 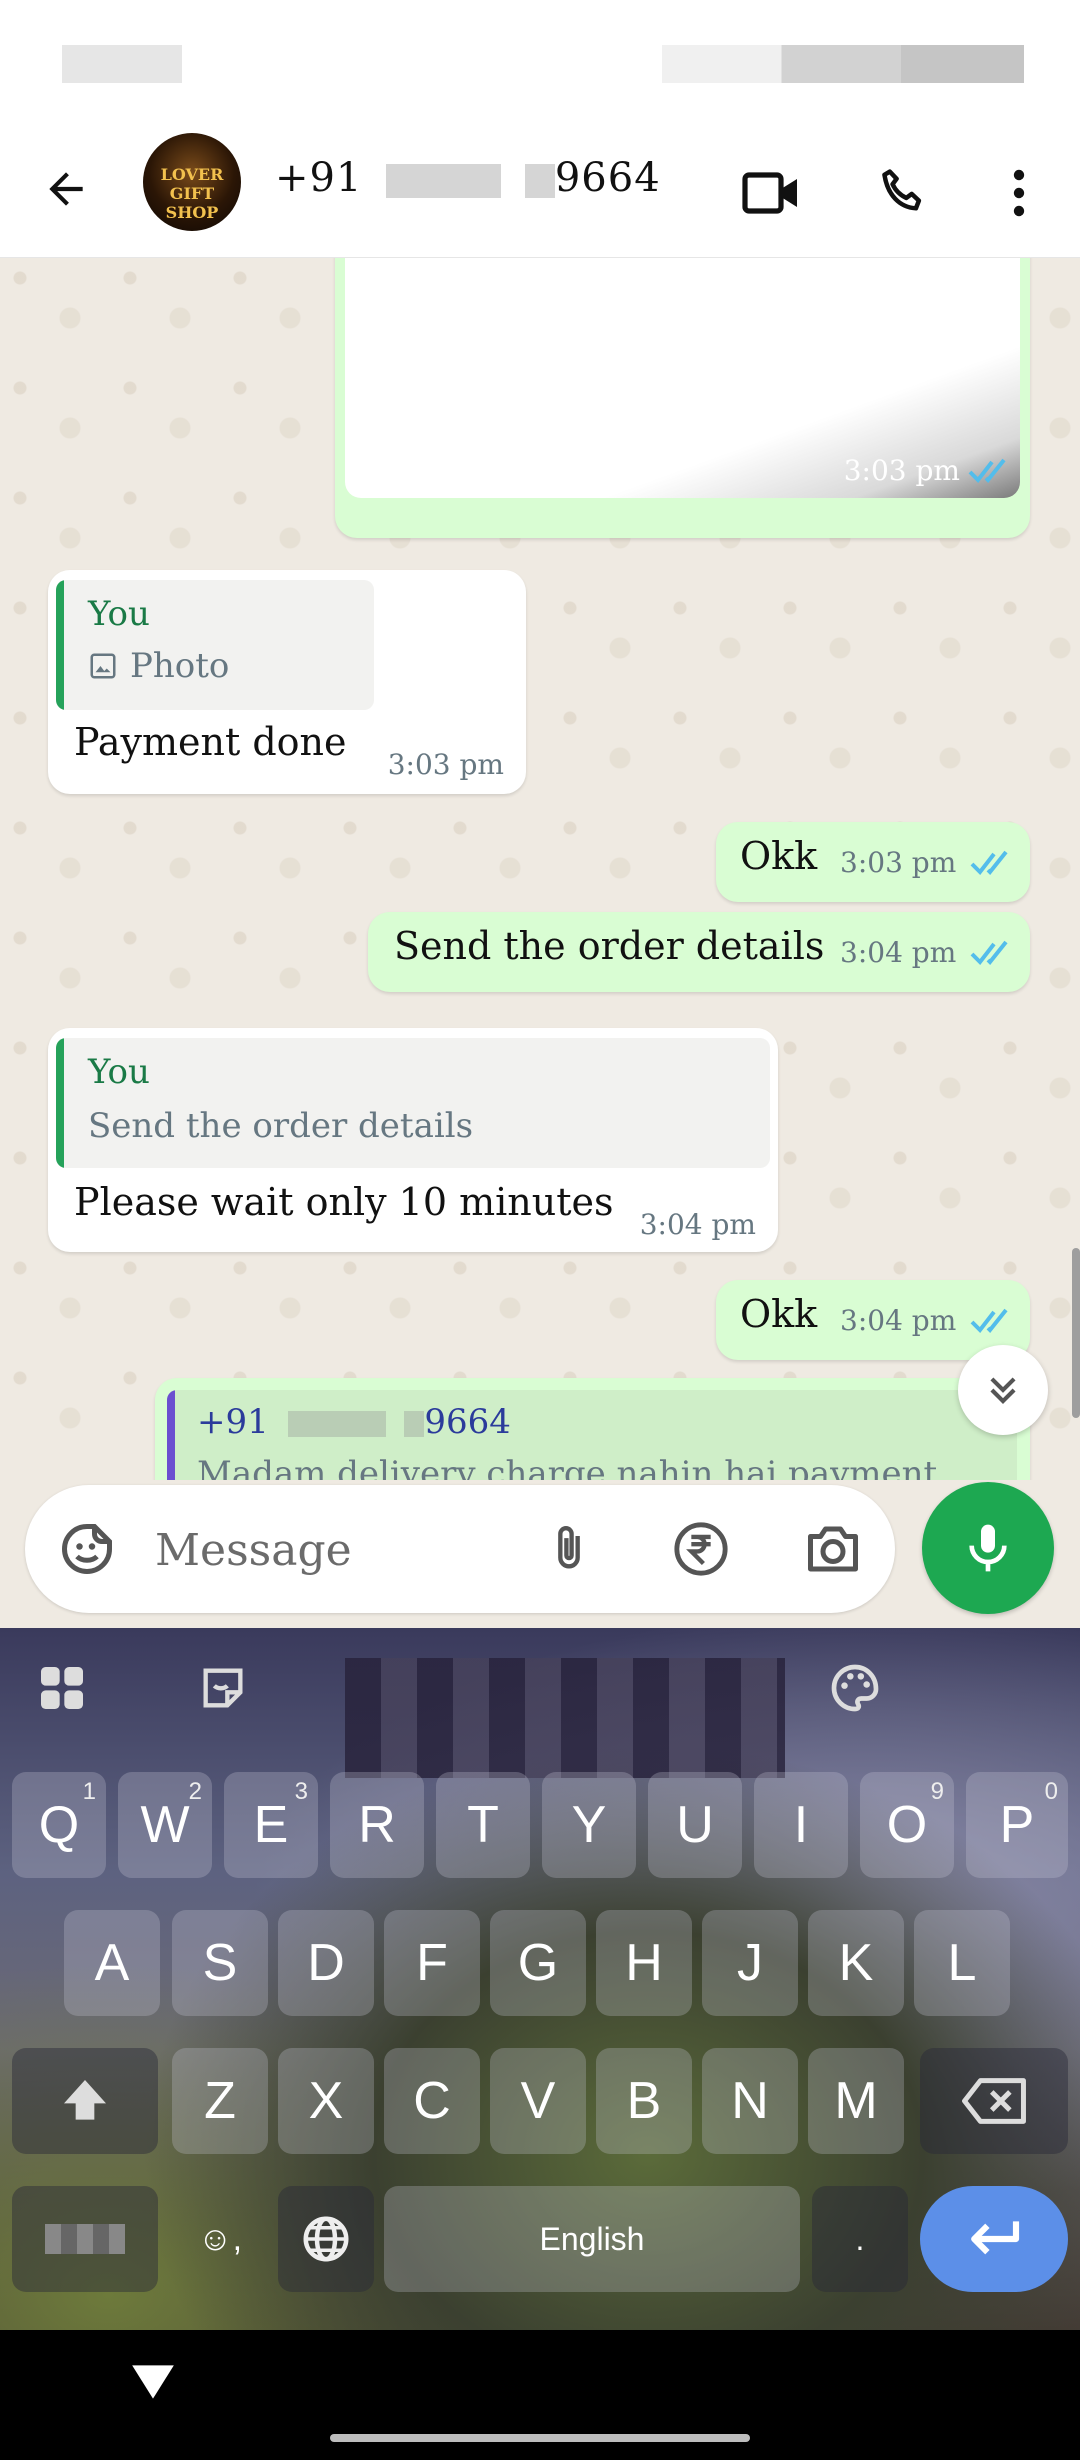 I want to click on key-j: J, so click(x=750, y=1963).